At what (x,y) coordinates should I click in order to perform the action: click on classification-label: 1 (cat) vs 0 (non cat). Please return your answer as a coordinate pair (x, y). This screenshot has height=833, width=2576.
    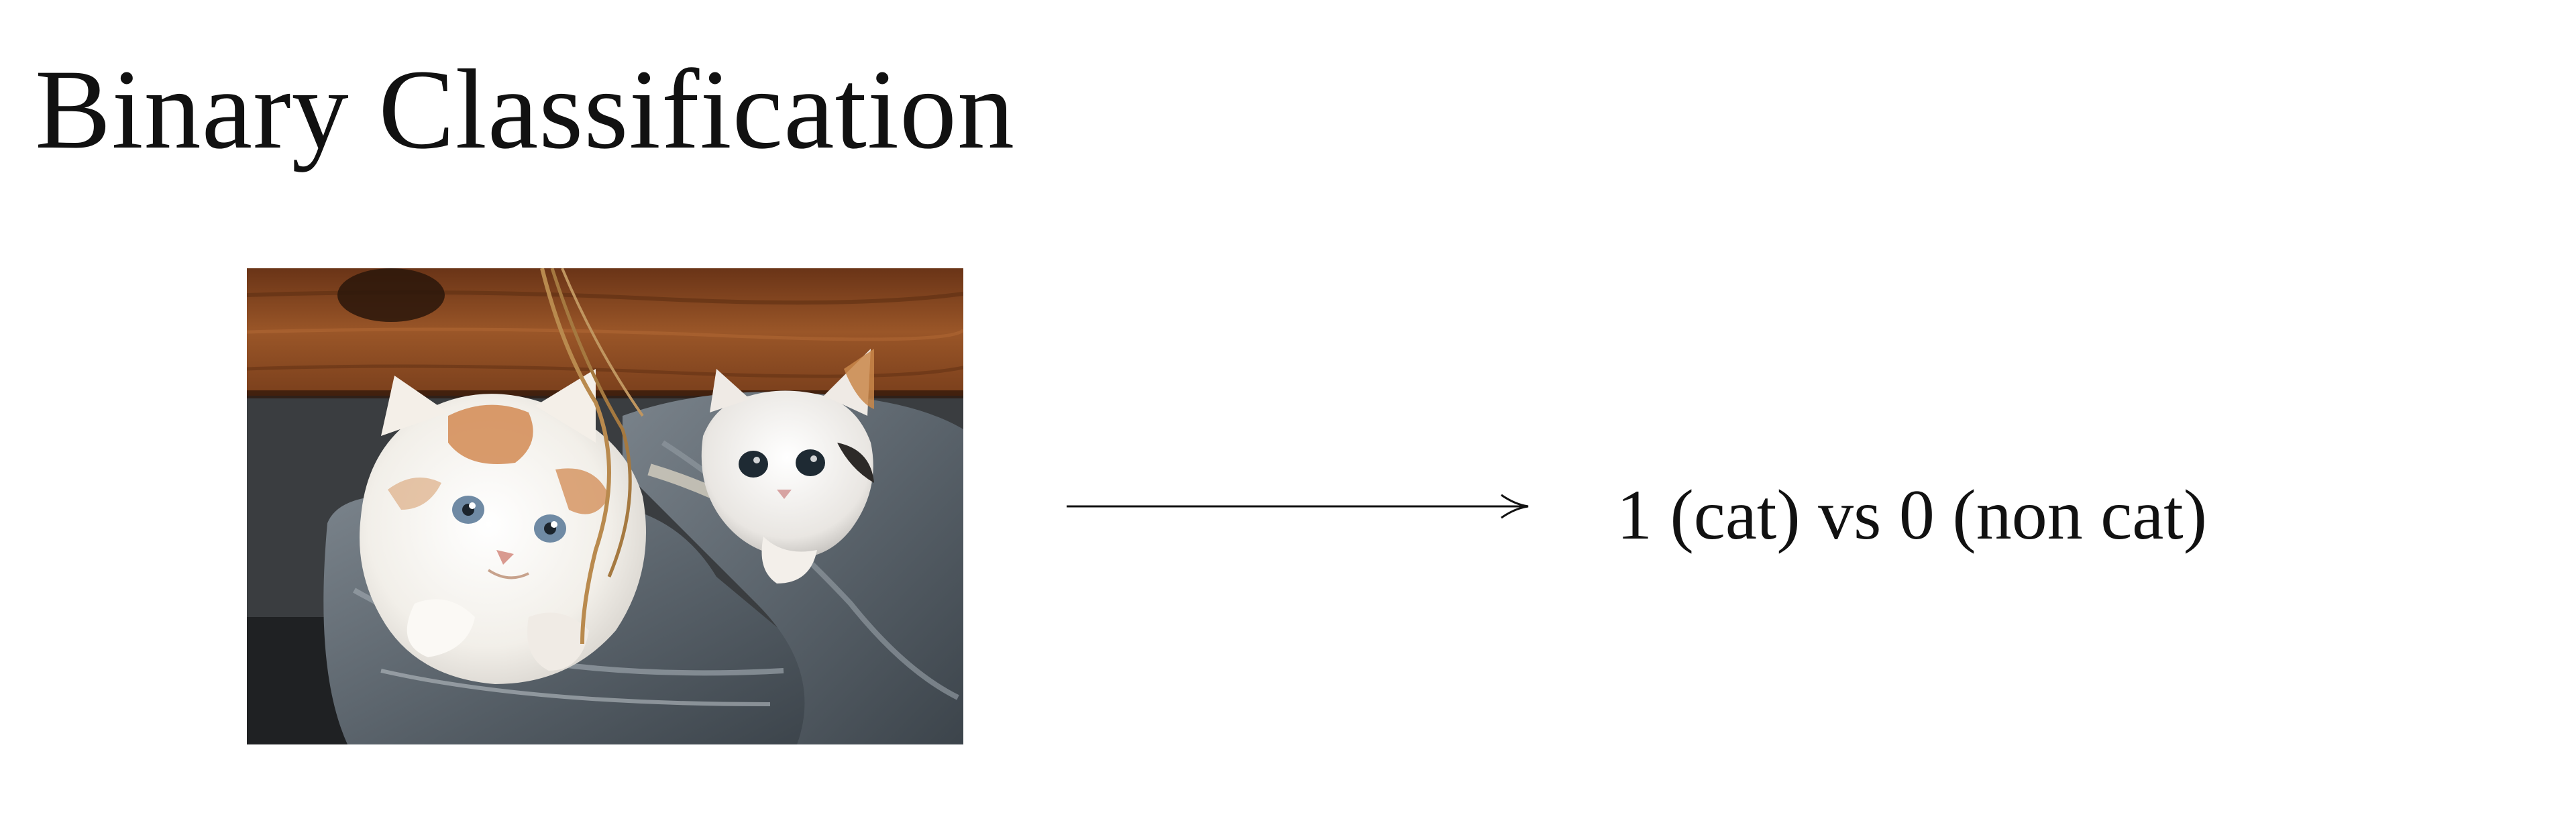
    Looking at the image, I should click on (1912, 515).